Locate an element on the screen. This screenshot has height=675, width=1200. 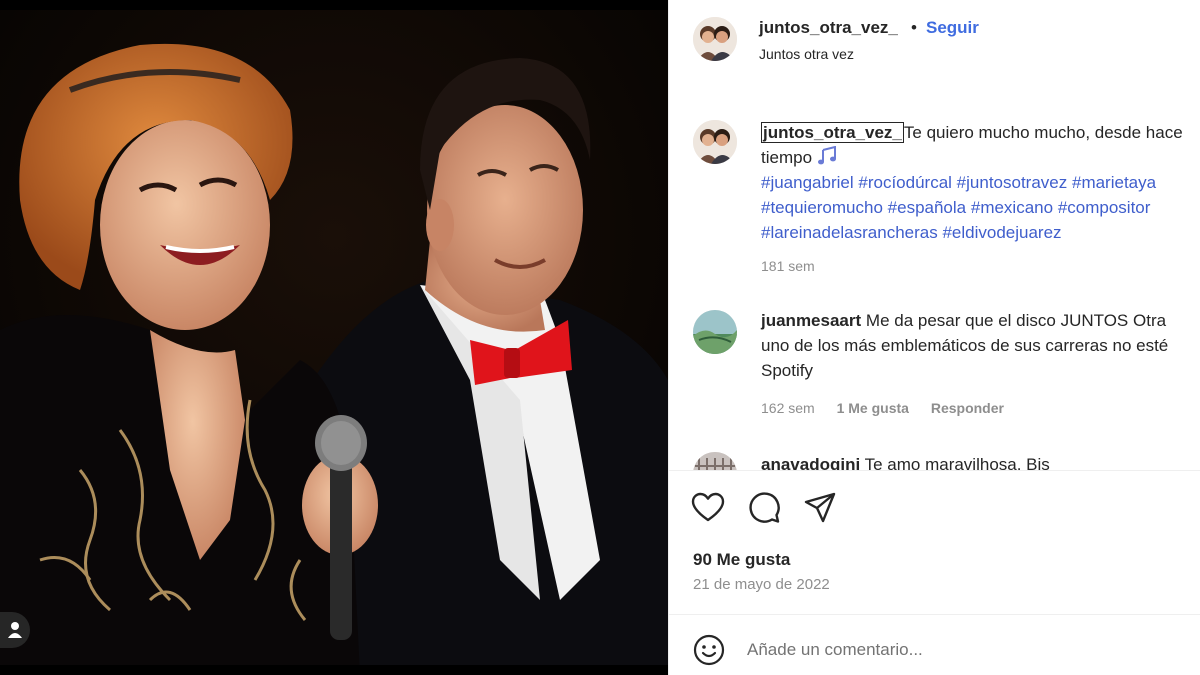
action-bar is located at coordinates (934, 510).